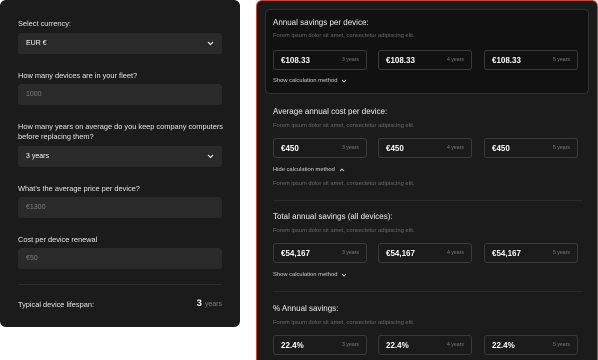  I want to click on toggle-label: Hide calculation method, so click(304, 170).